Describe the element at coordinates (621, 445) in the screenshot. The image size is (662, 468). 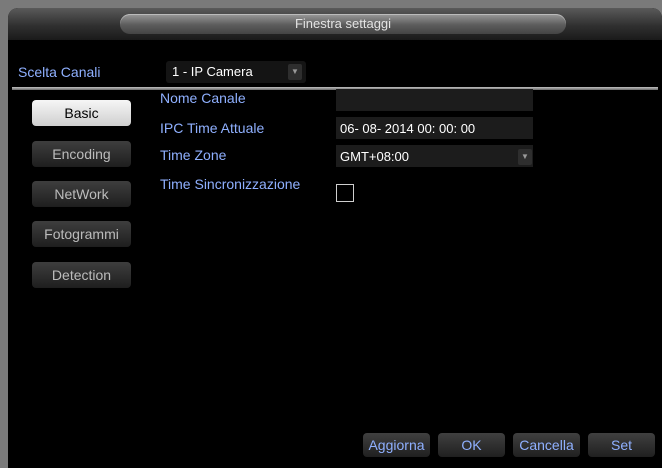
I see `set-button: Set` at that location.